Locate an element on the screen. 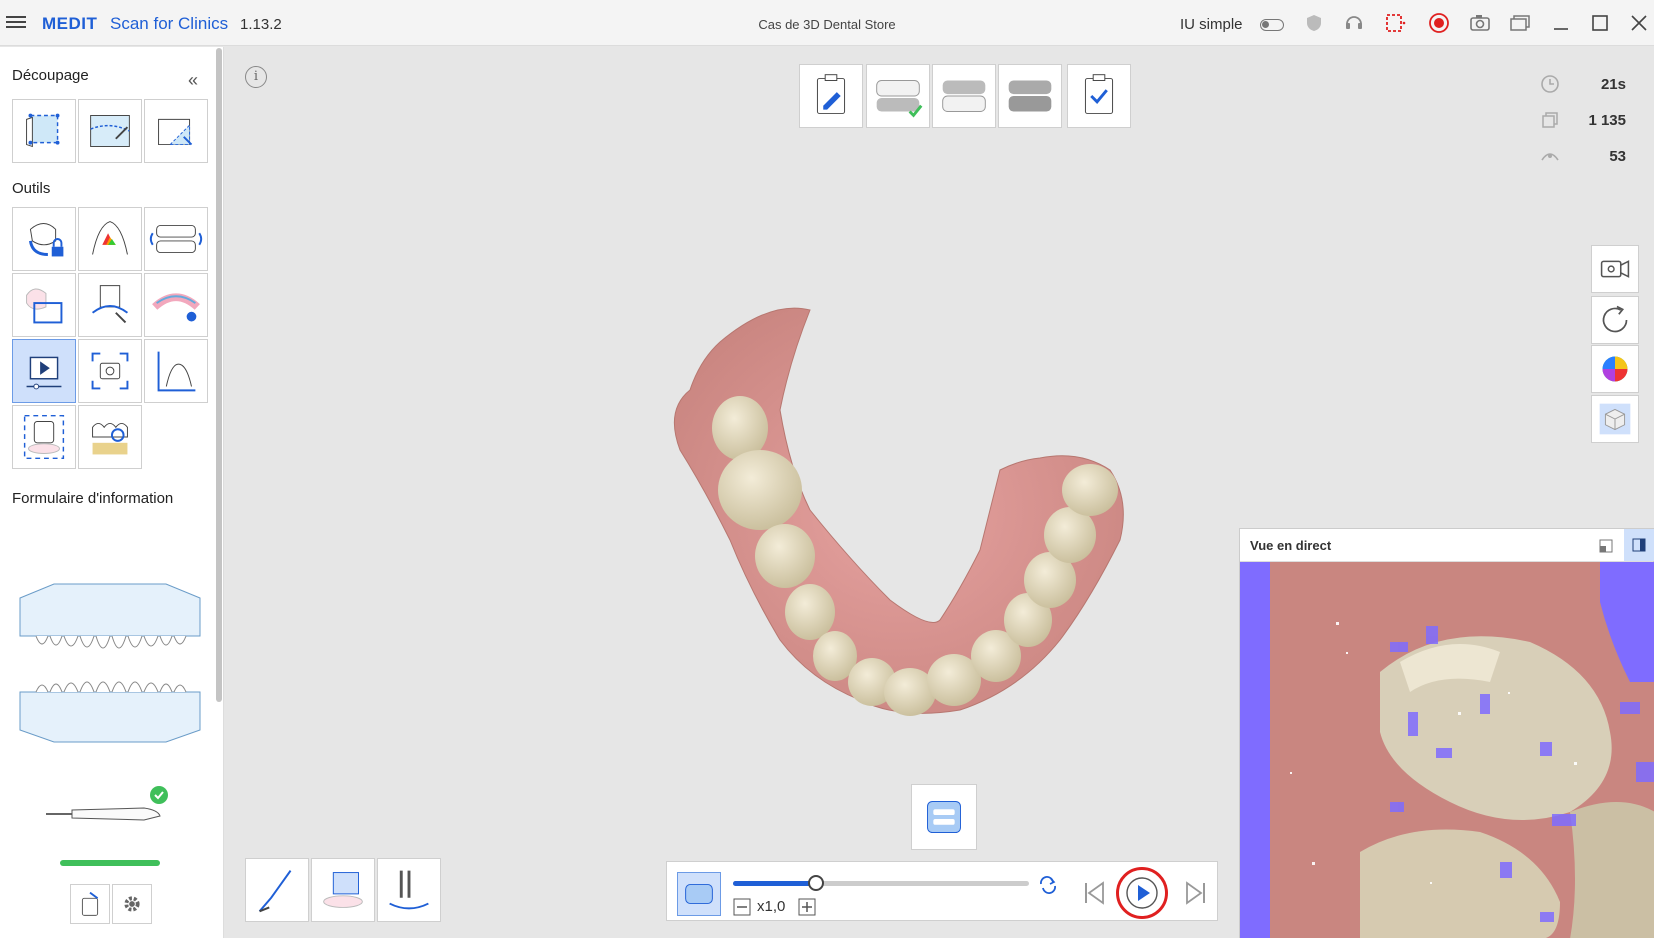 This screenshot has width=1654, height=938. settings-button is located at coordinates (132, 904).